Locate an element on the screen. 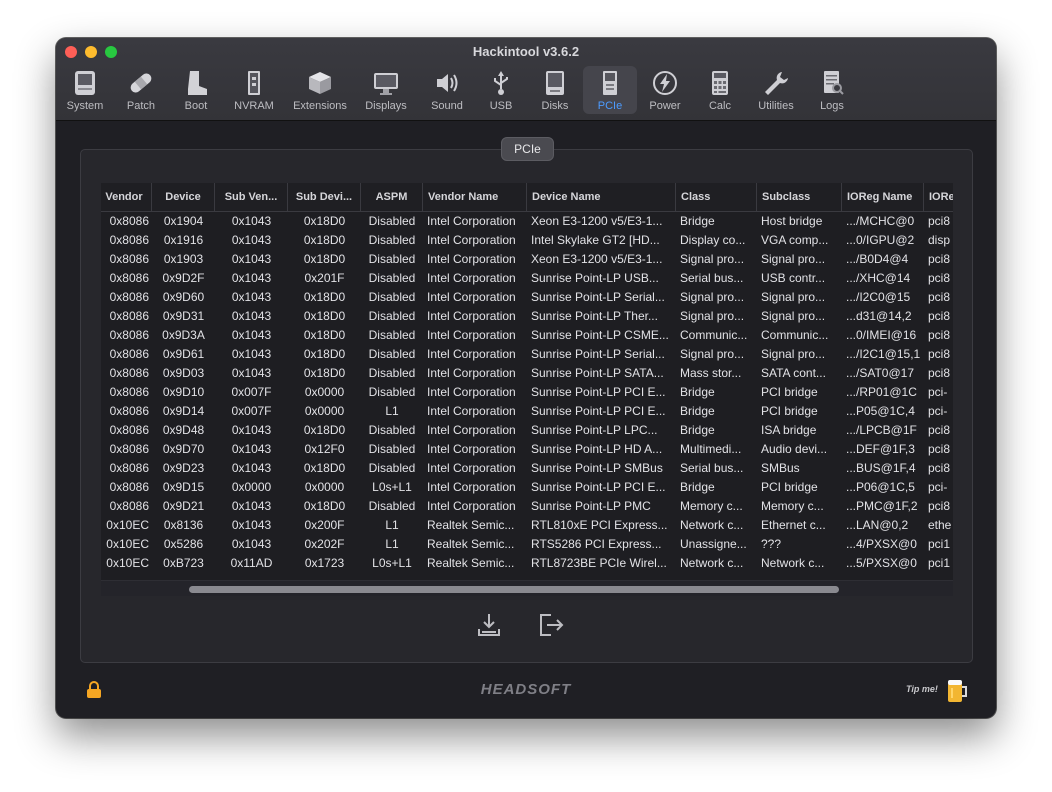 This screenshot has height=792, width=1052. toolbar-item-disks: Disks is located at coordinates (555, 90).